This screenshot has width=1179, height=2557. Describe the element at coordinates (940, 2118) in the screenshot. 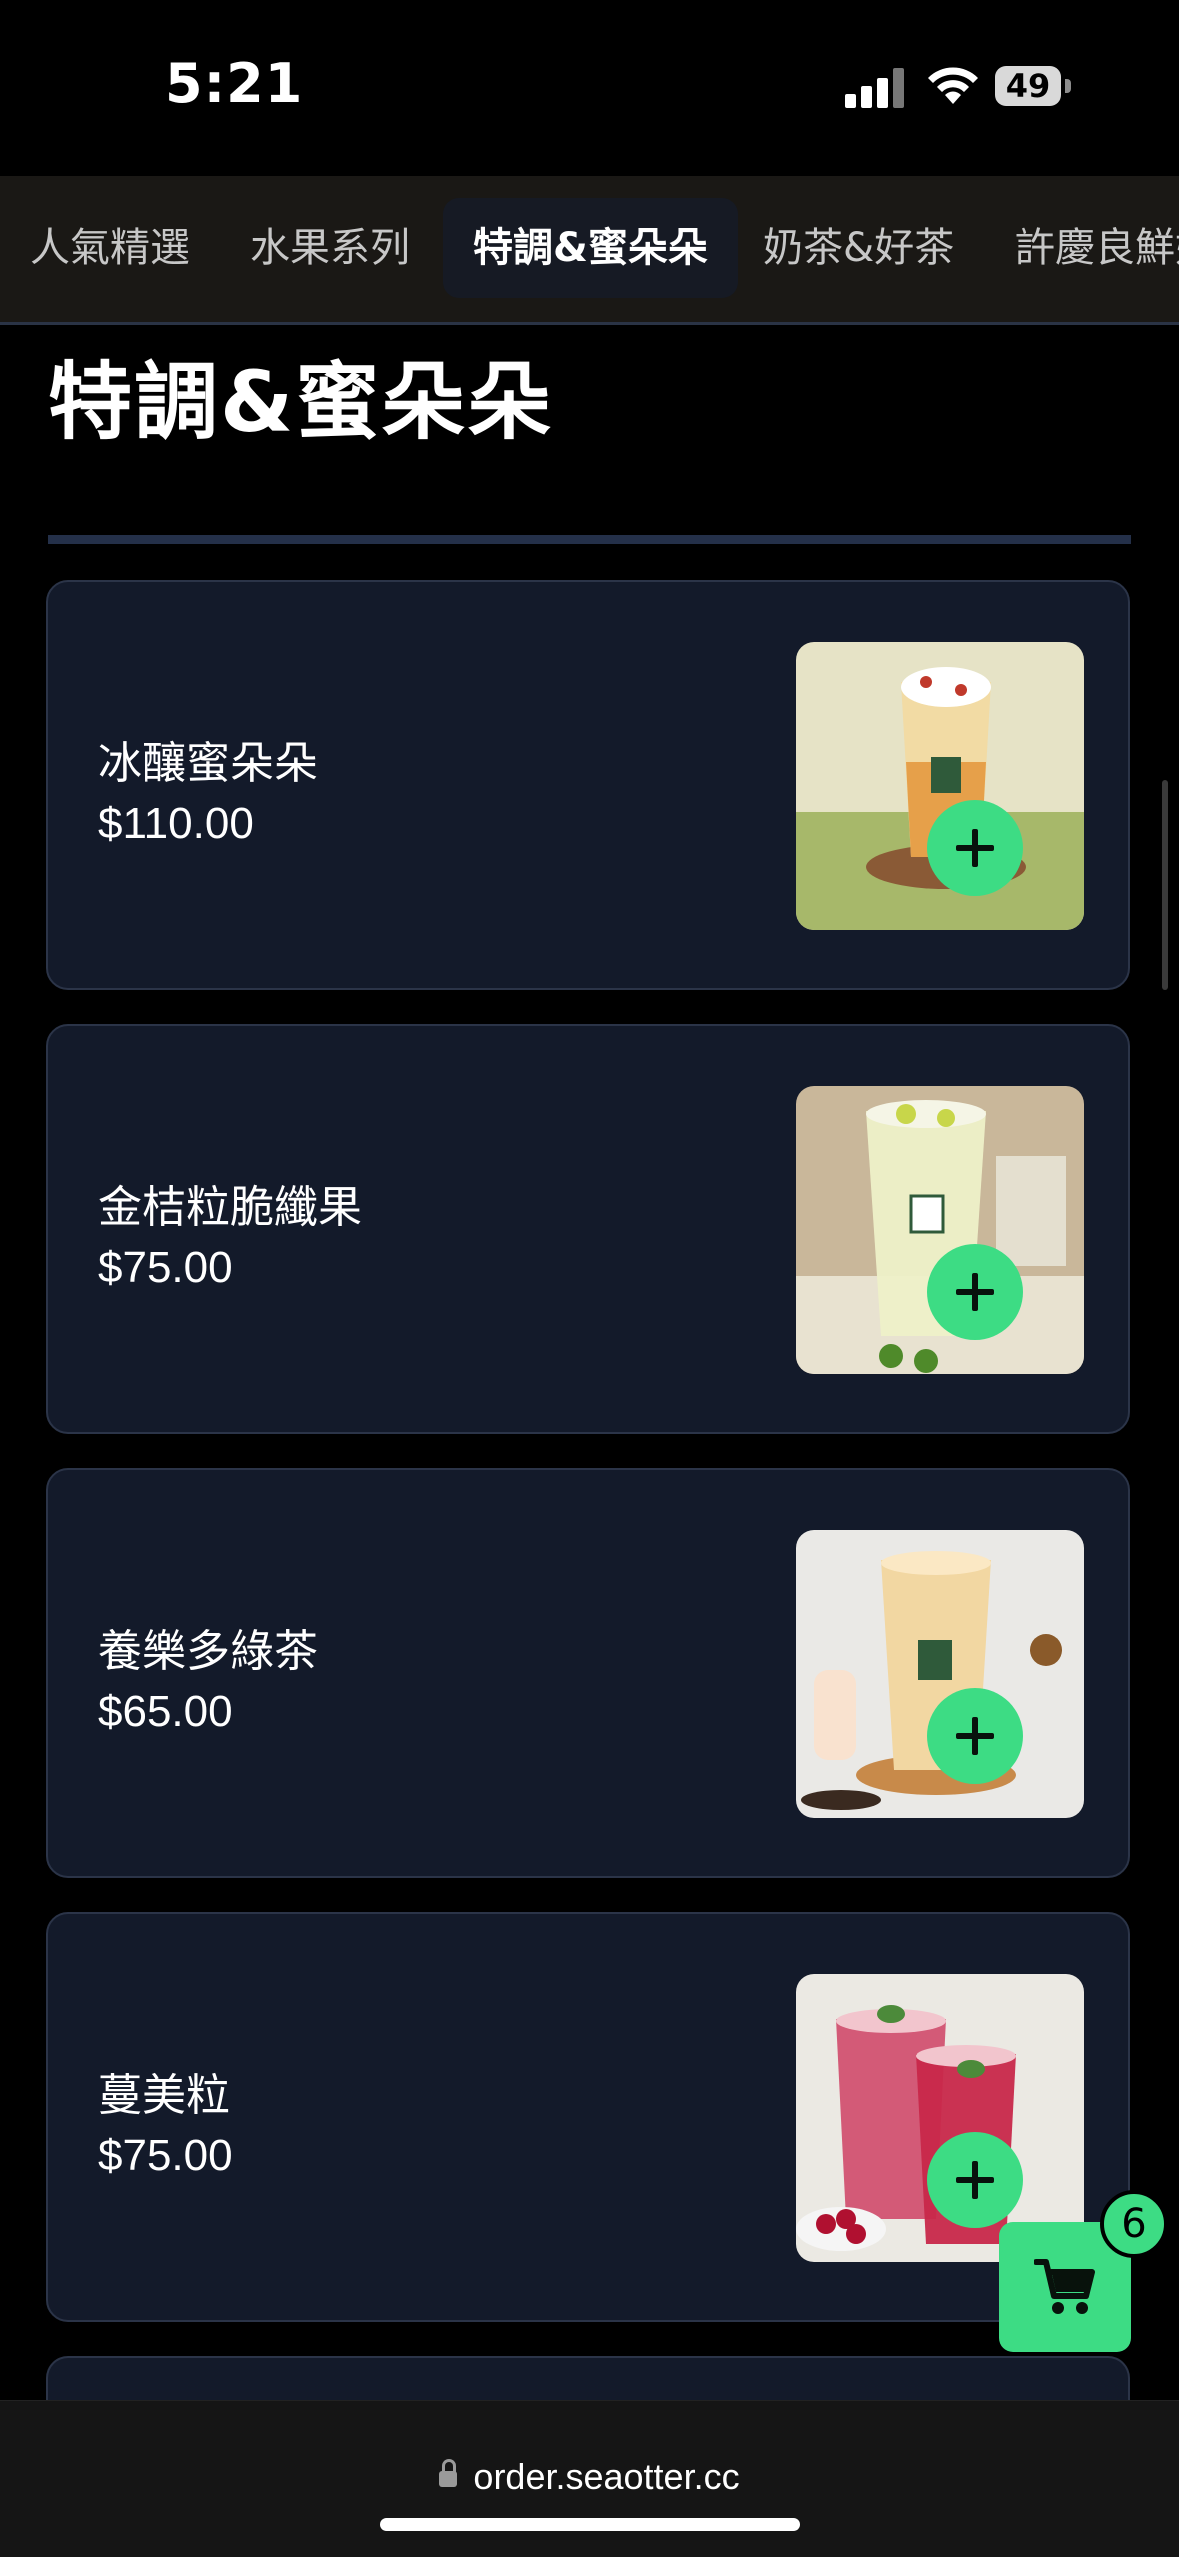

I see `cranberry-drink-photo-icon` at that location.